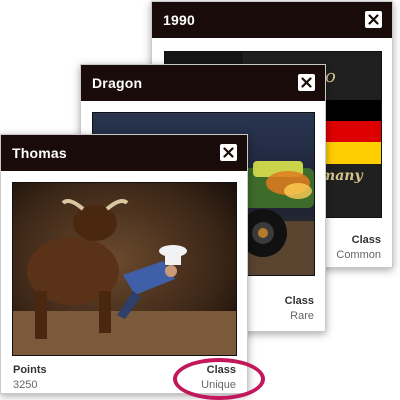 The image size is (400, 400). I want to click on class-value: Rare, so click(302, 316).